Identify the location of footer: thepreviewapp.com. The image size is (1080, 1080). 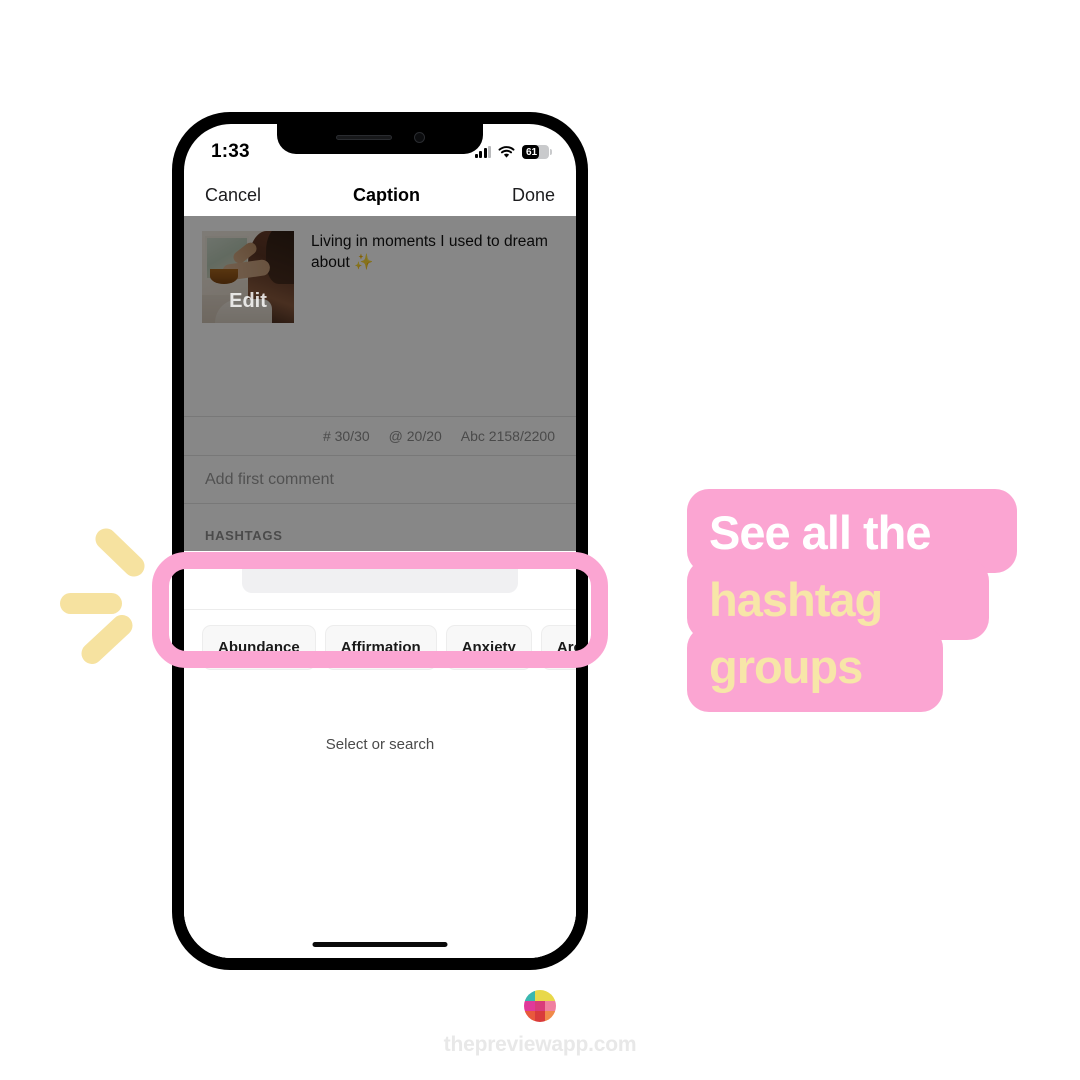
(540, 1023).